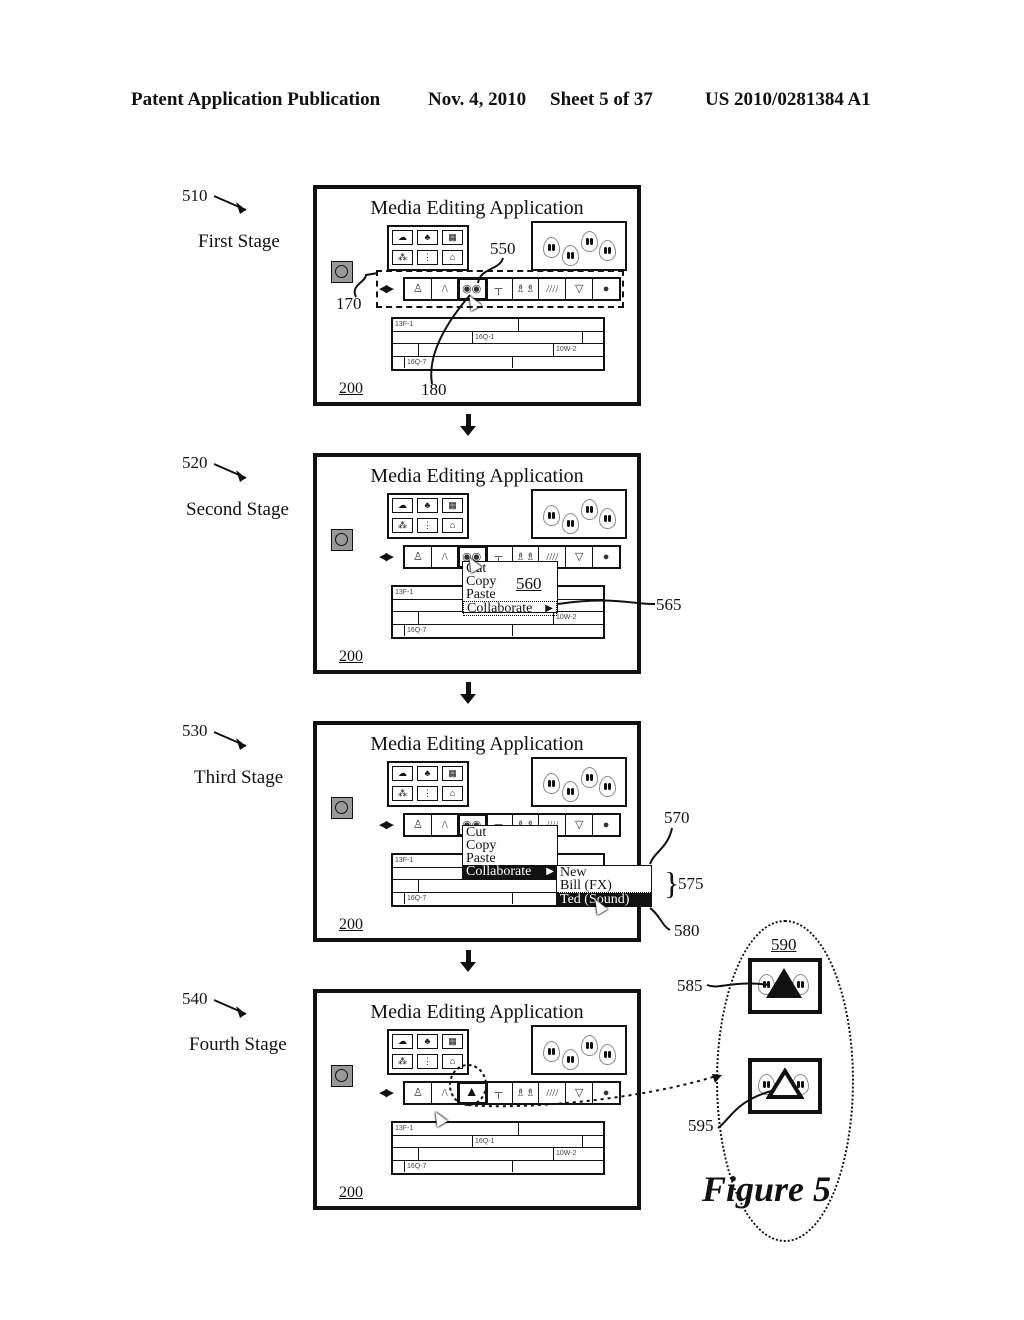  I want to click on timeline-track: 13F-1, so click(498, 325).